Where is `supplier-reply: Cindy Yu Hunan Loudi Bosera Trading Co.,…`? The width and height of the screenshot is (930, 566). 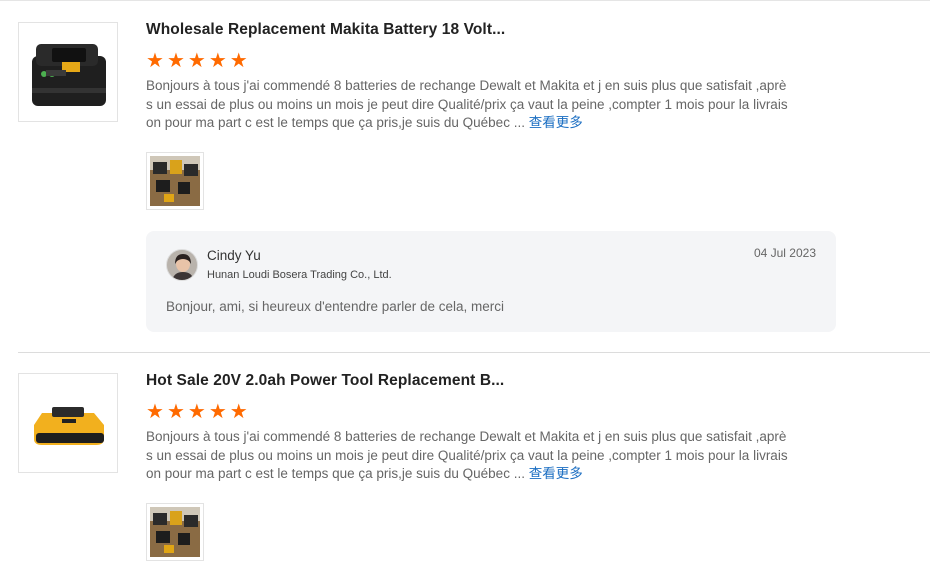
supplier-reply: Cindy Yu Hunan Loudi Bosera Trading Co.,… is located at coordinates (491, 281).